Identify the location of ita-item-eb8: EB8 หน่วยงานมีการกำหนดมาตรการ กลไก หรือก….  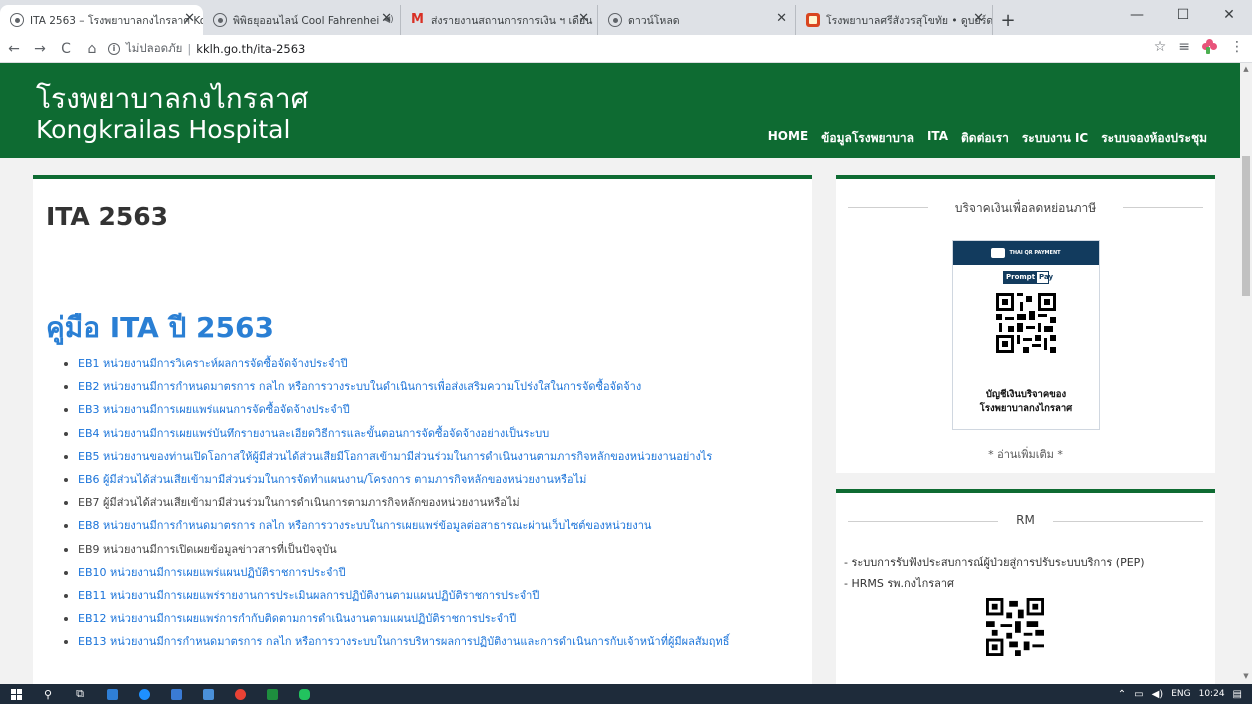
(396, 528).